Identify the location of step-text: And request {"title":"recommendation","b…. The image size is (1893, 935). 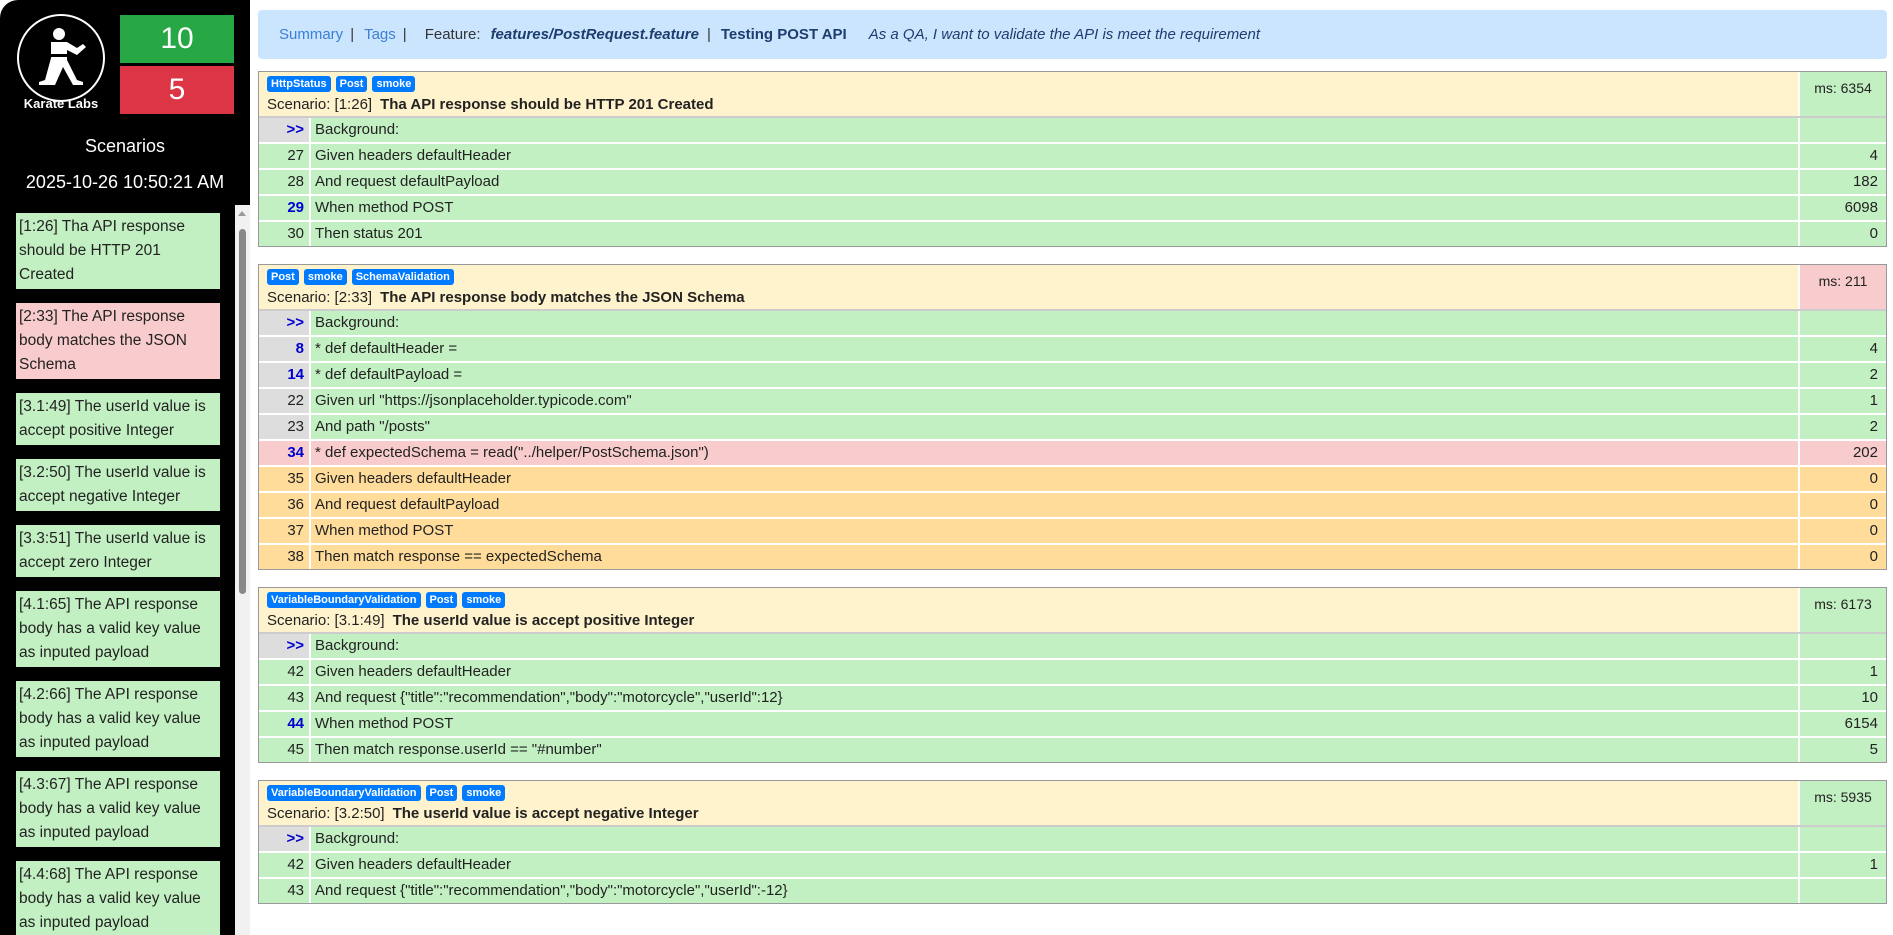
(1055, 698).